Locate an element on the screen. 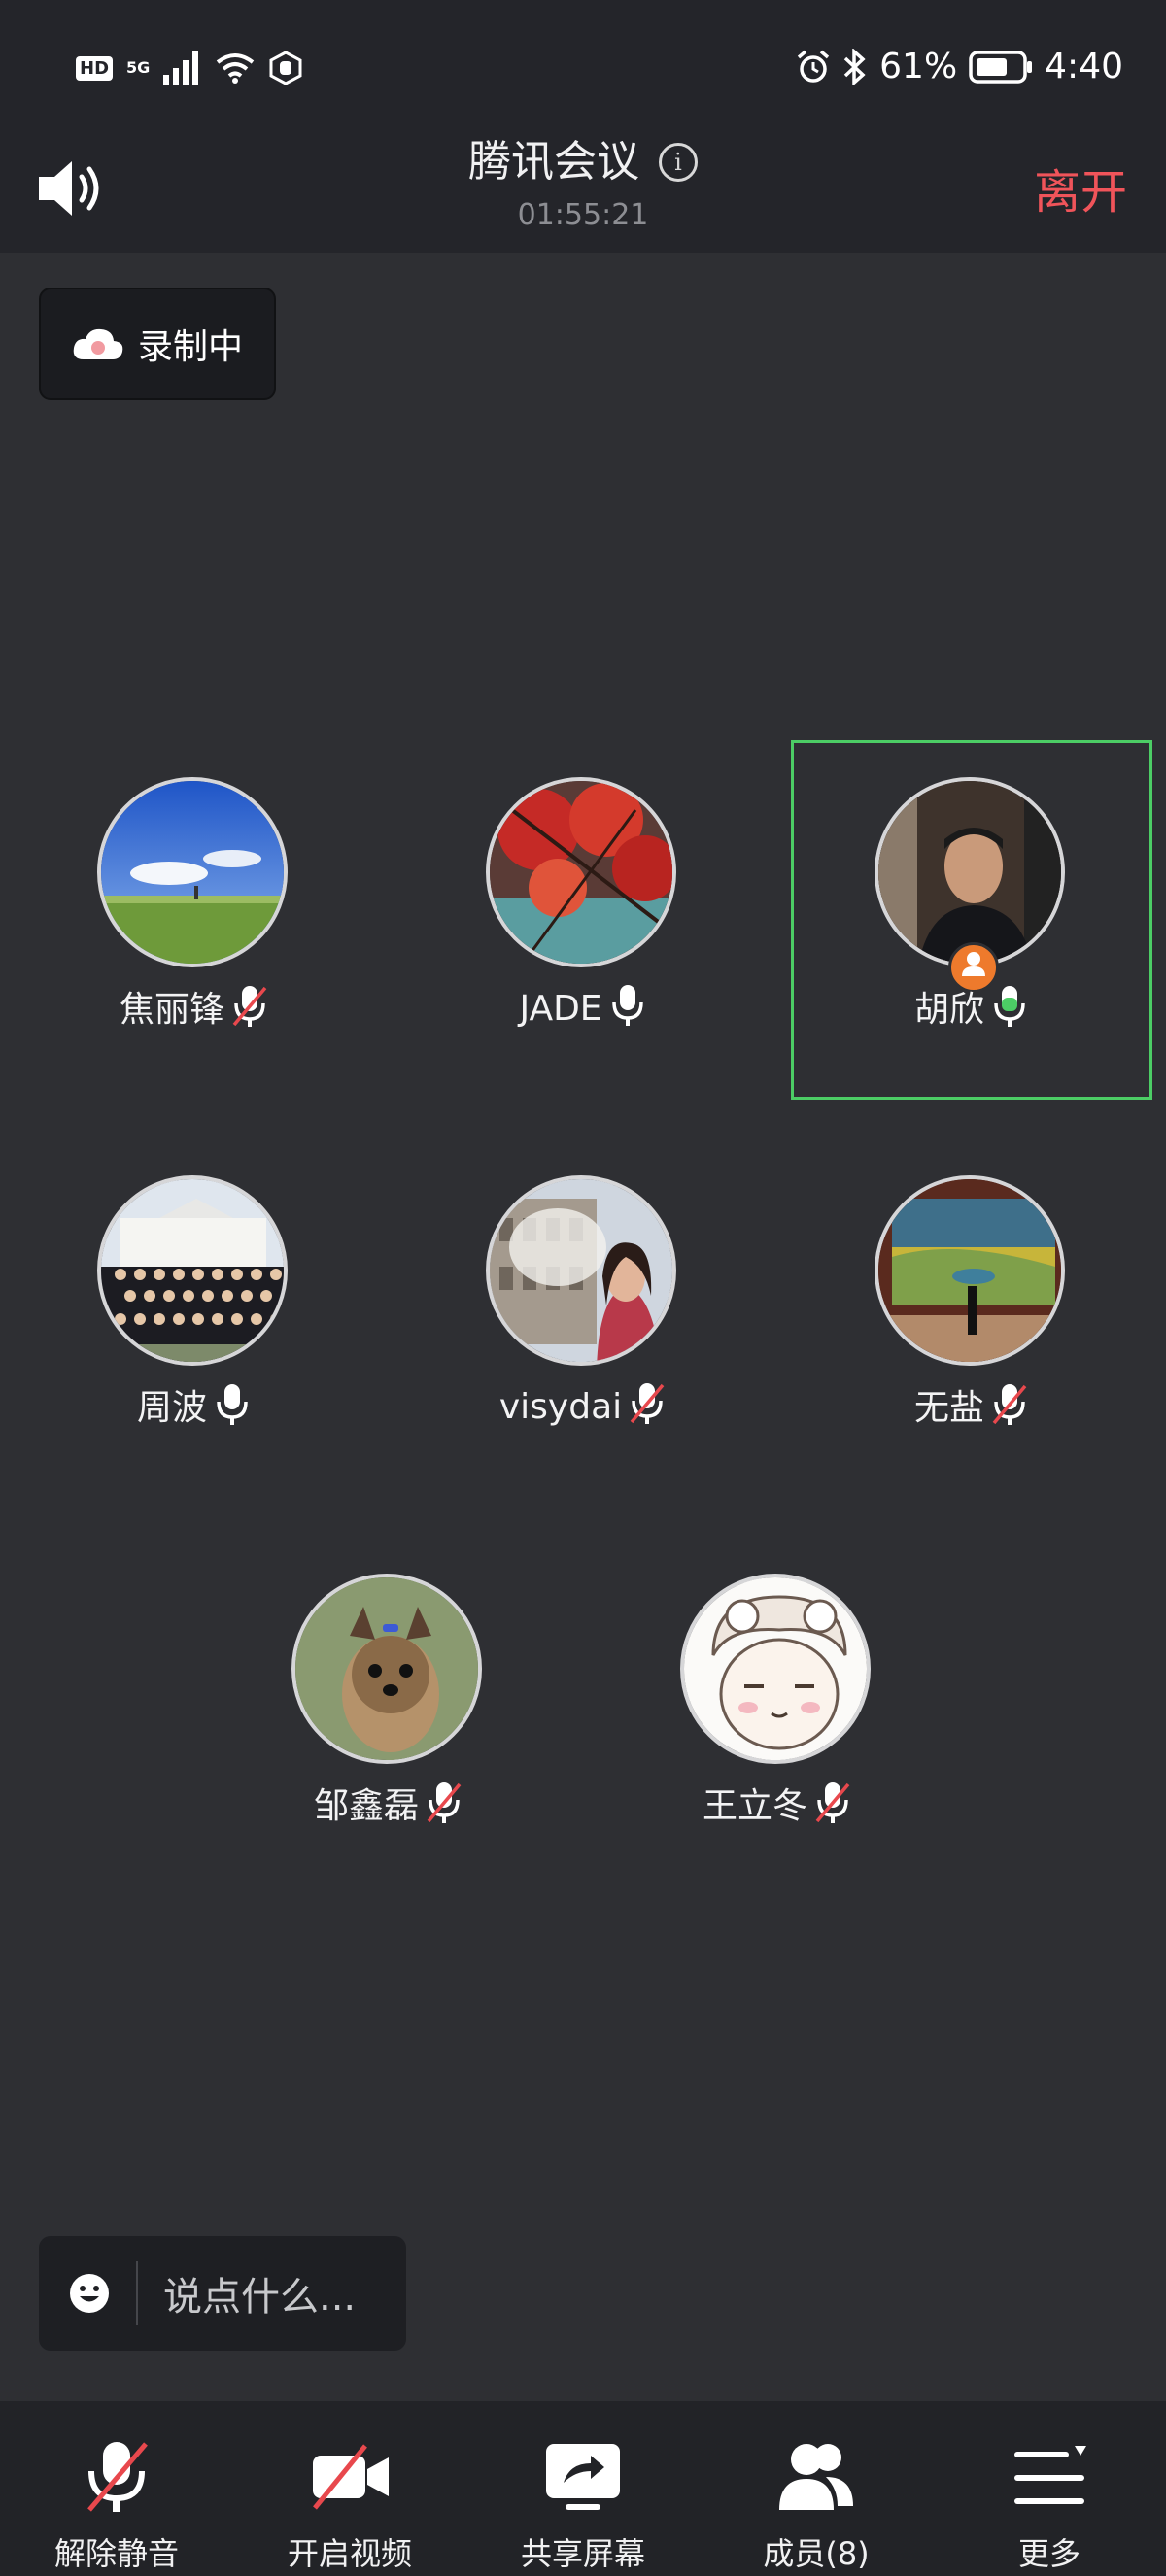 This screenshot has width=1166, height=2576. chat-divider is located at coordinates (137, 2293).